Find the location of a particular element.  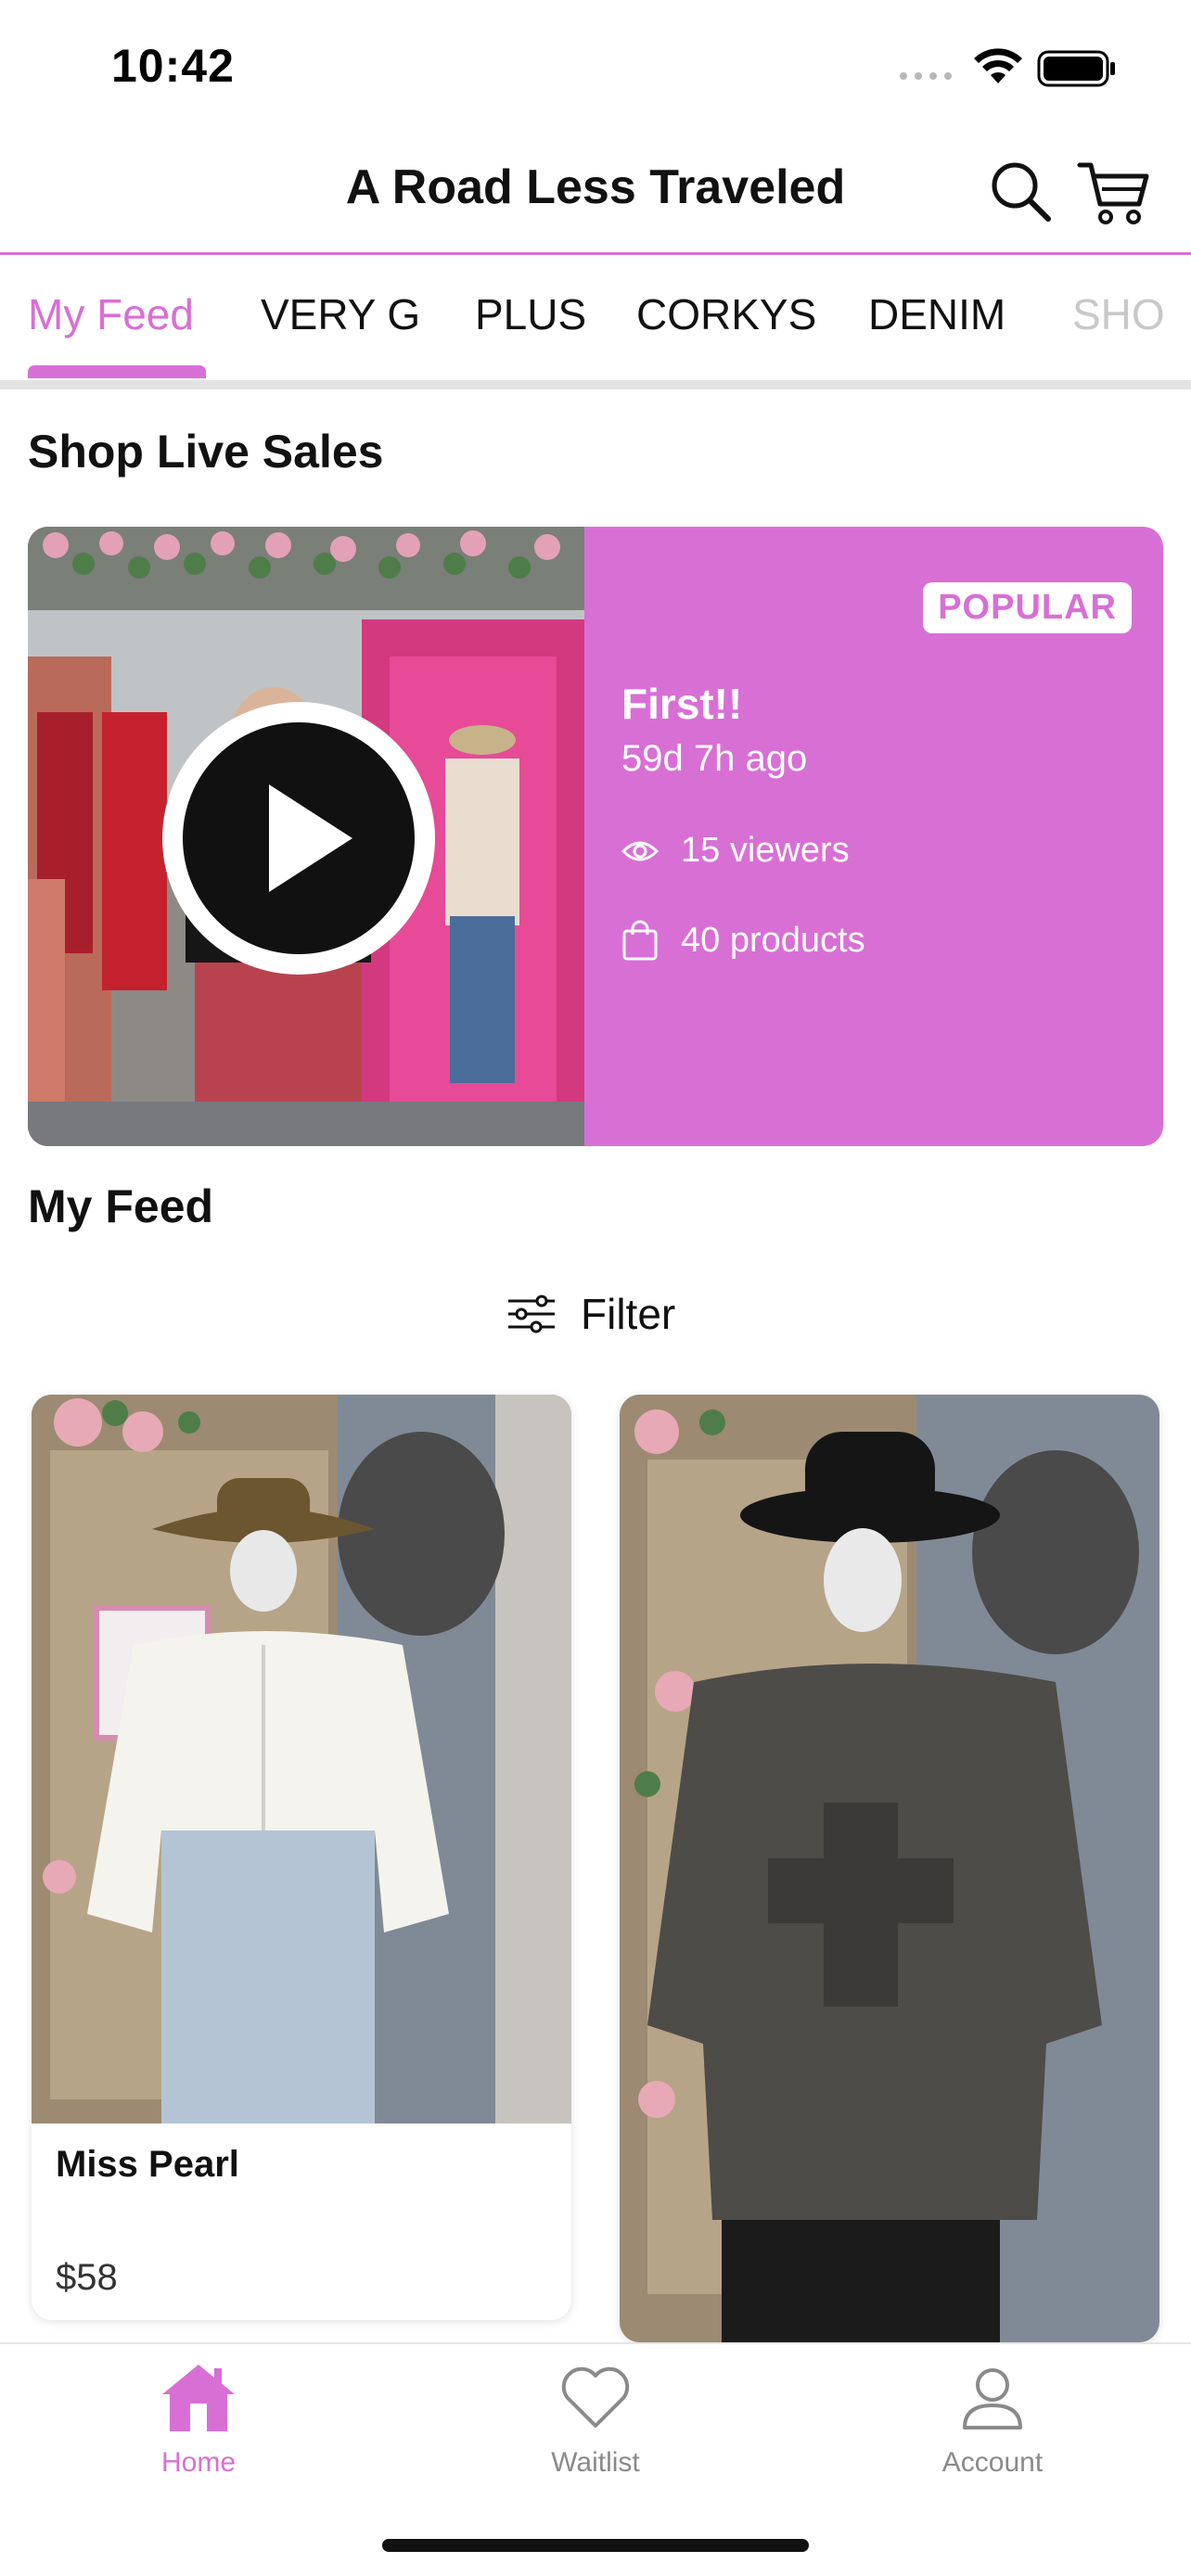

wifi-icon is located at coordinates (998, 66).